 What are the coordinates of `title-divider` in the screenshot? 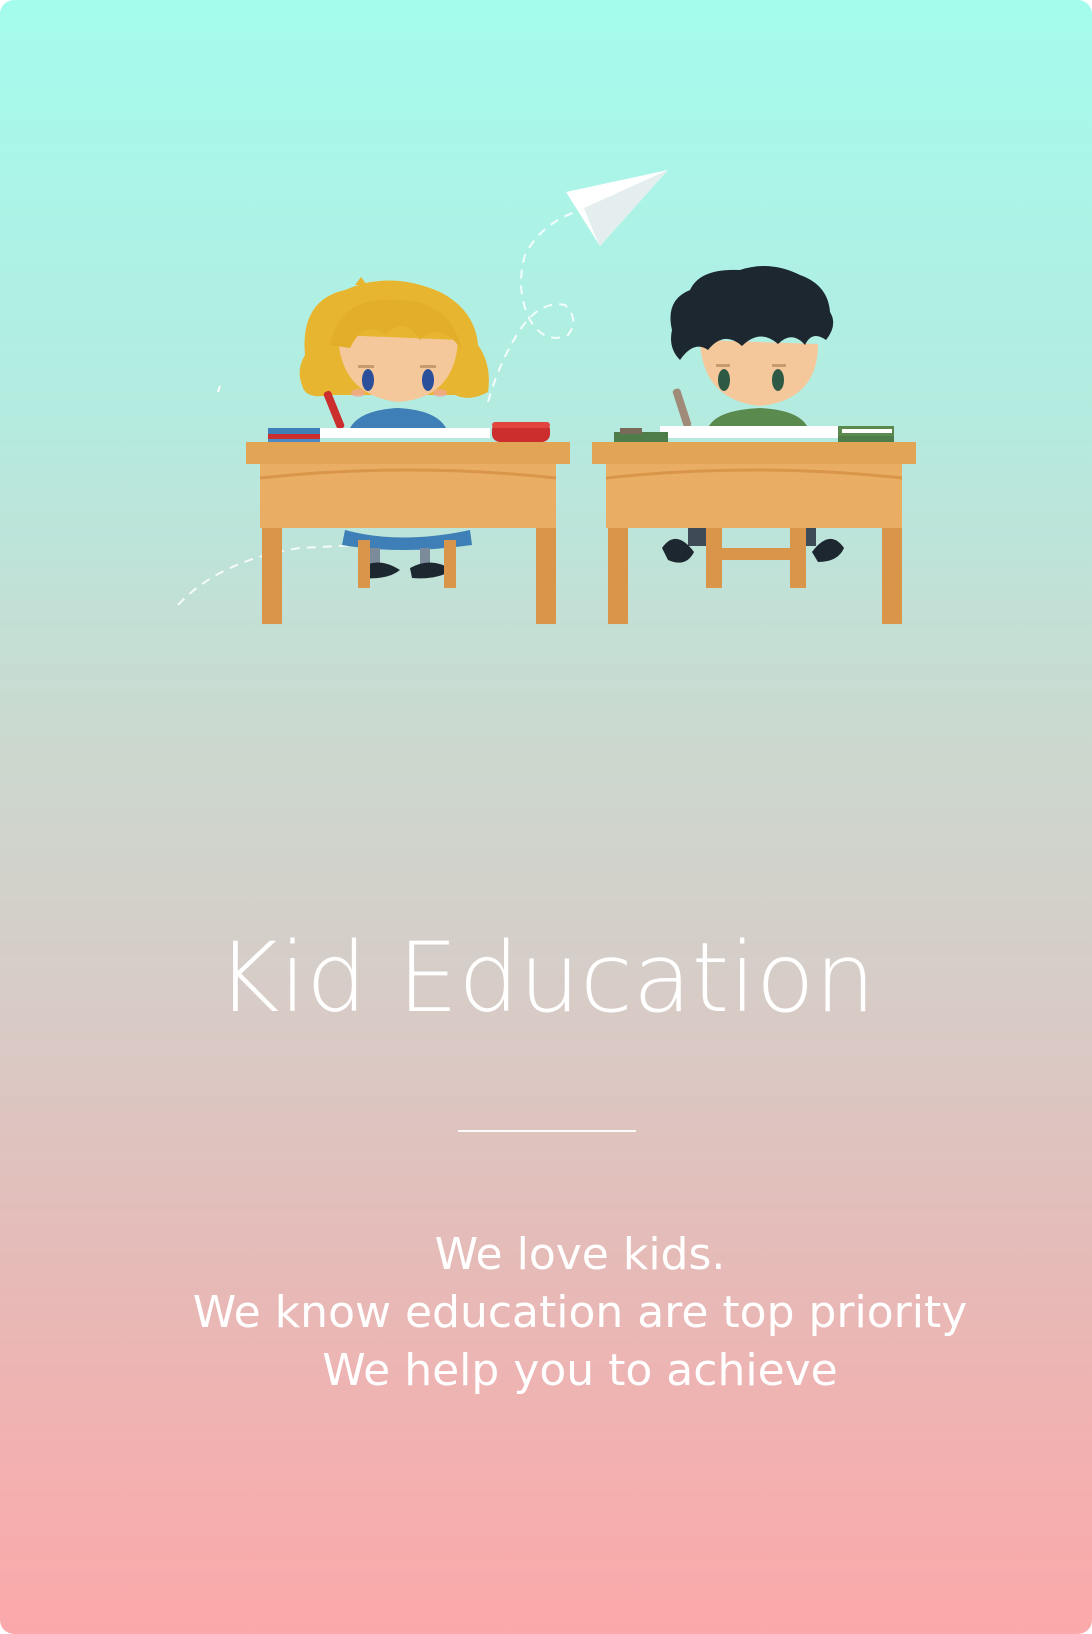 It's located at (547, 1131).